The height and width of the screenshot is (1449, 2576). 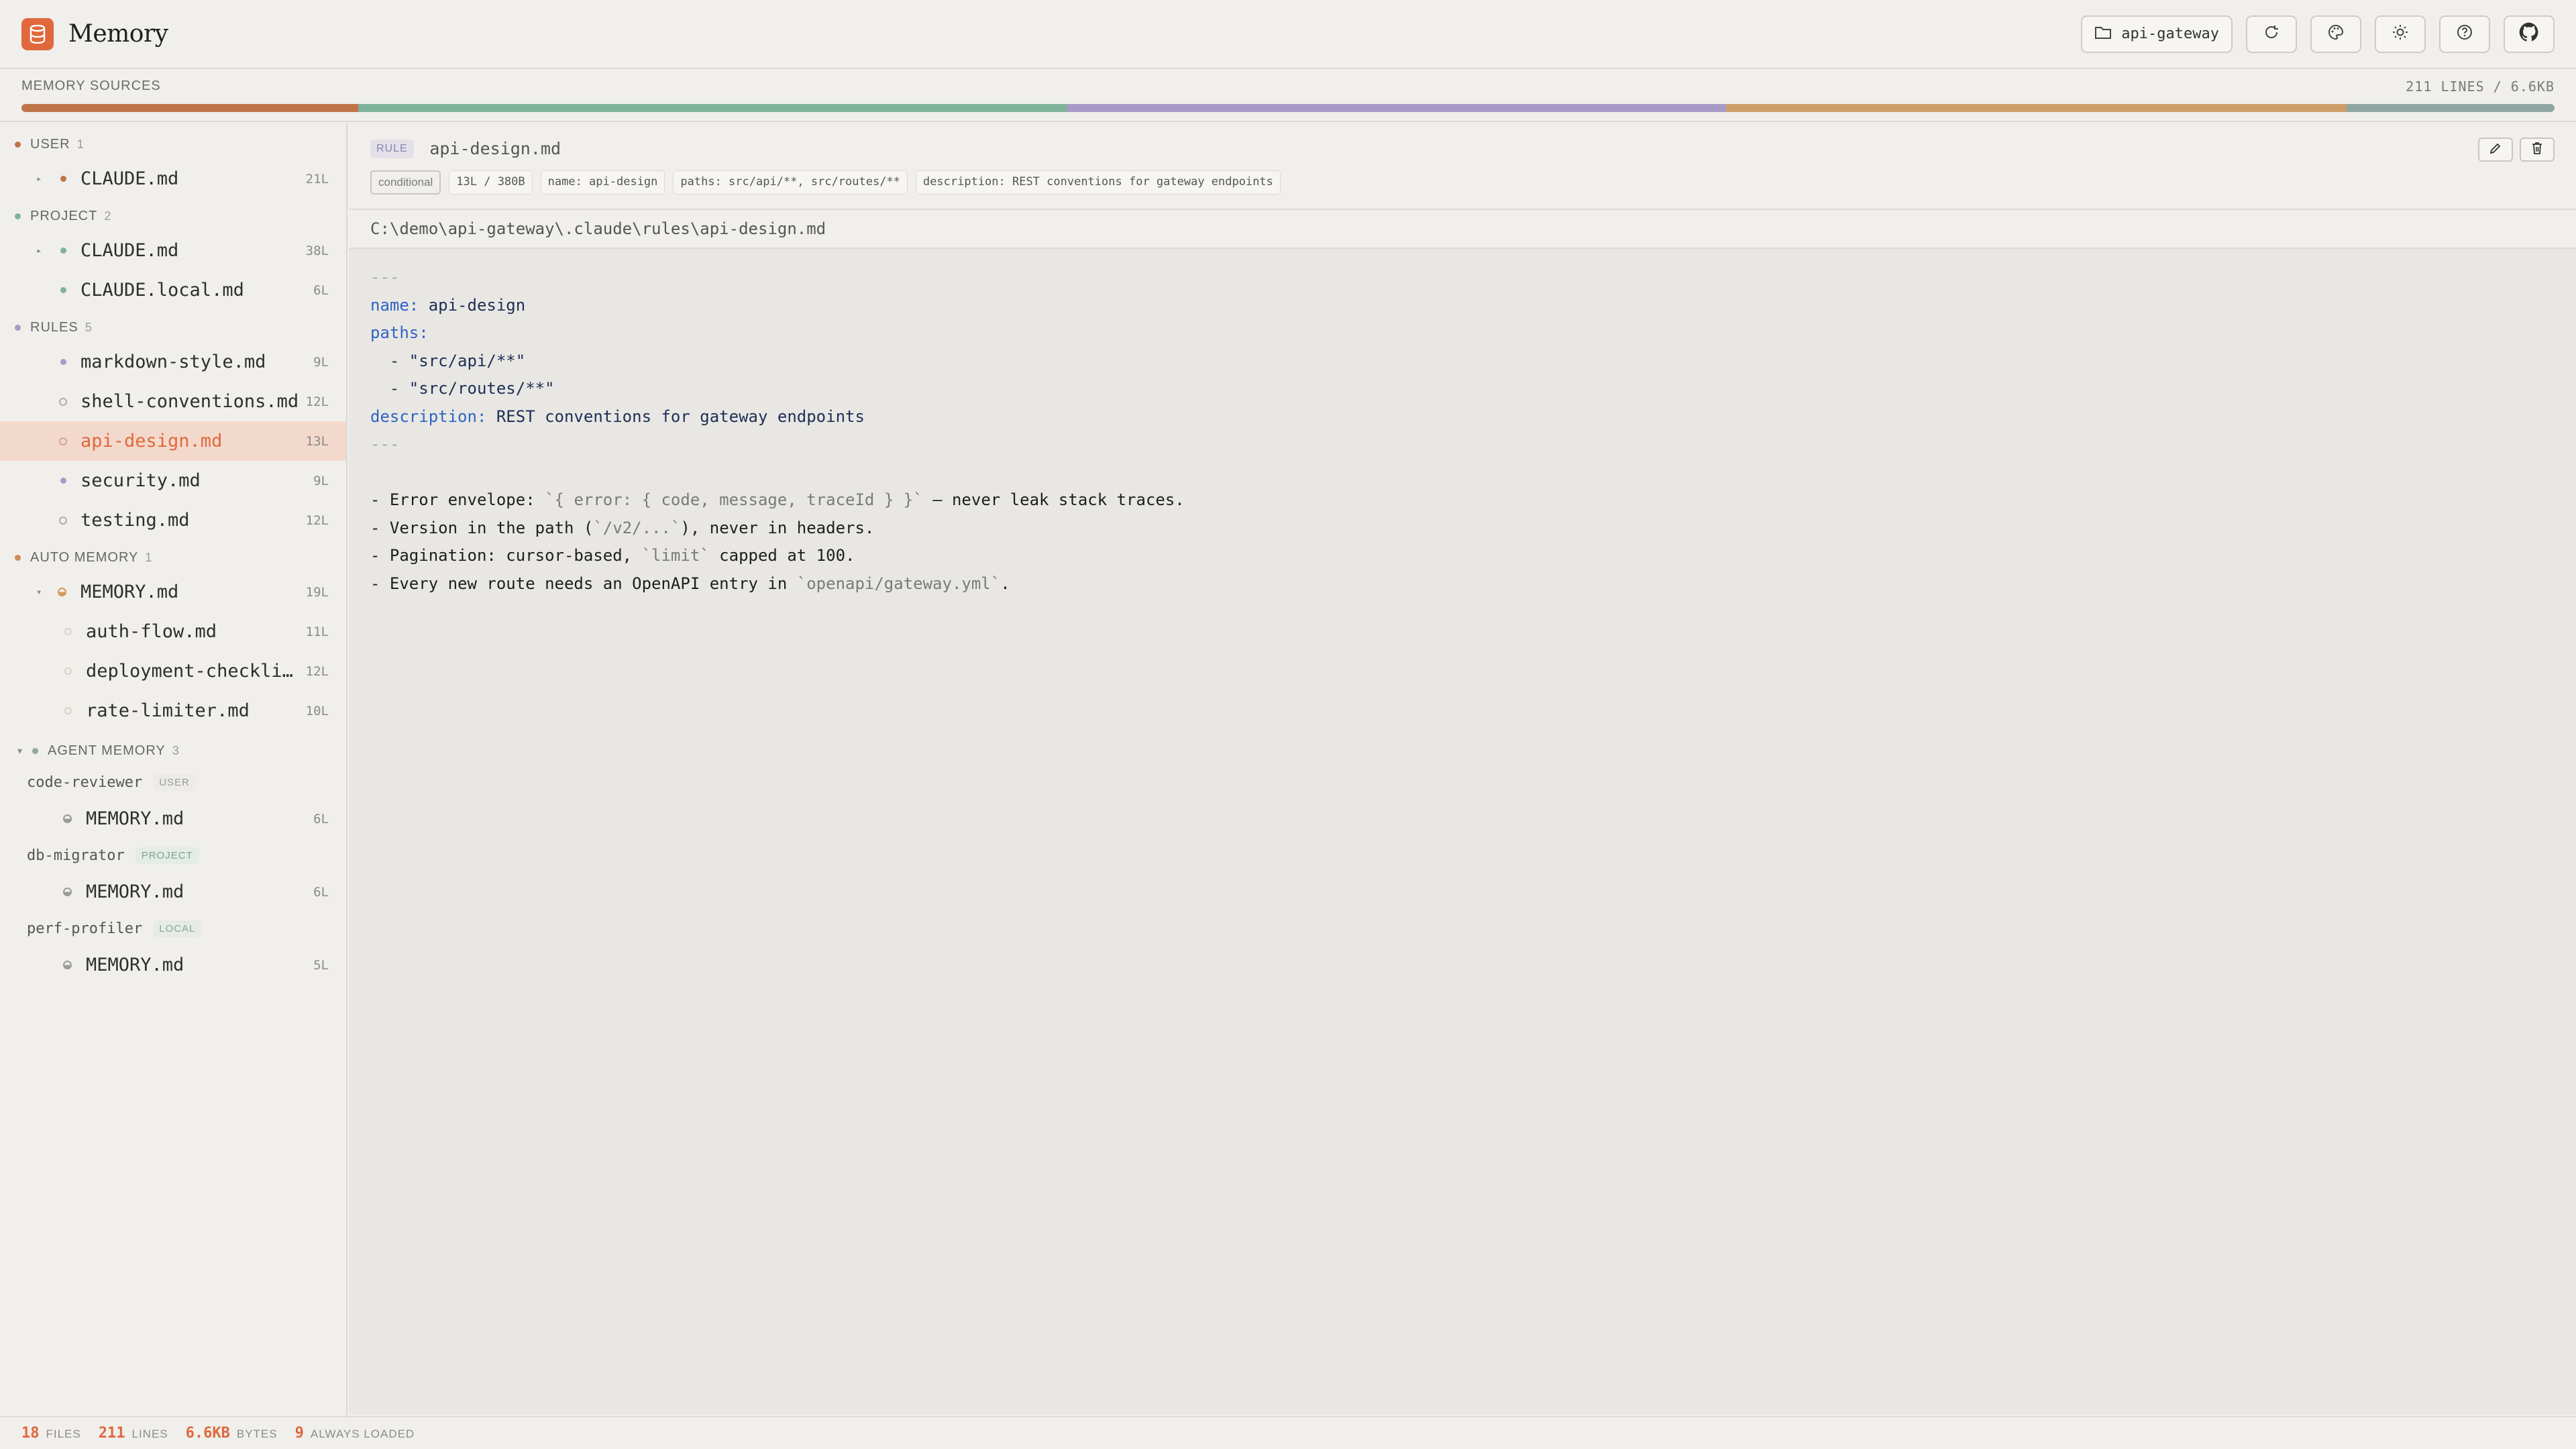 I want to click on source-segment-rules, so click(x=1397, y=108).